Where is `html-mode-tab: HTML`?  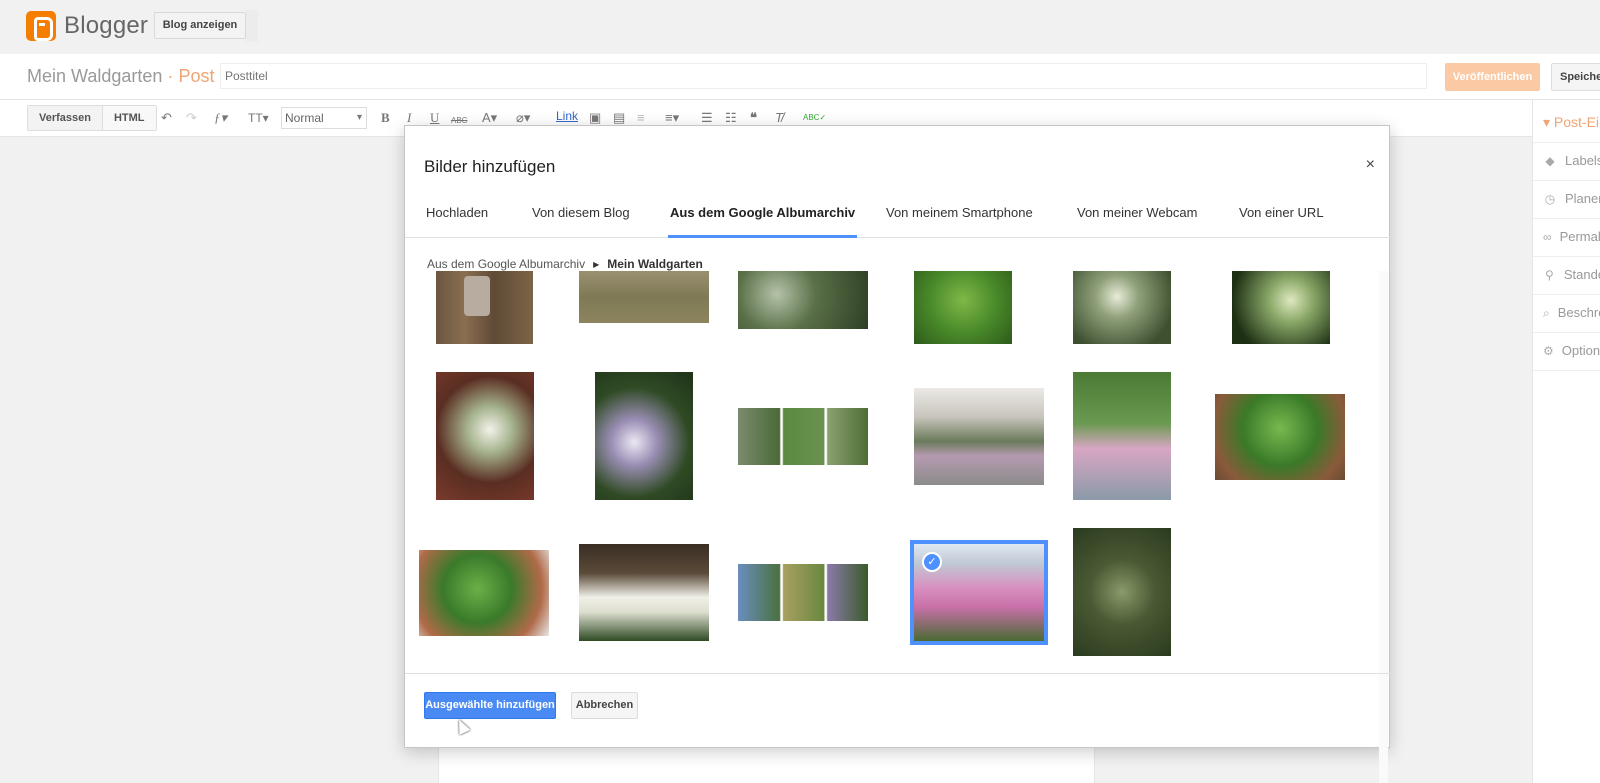
html-mode-tab: HTML is located at coordinates (128, 118).